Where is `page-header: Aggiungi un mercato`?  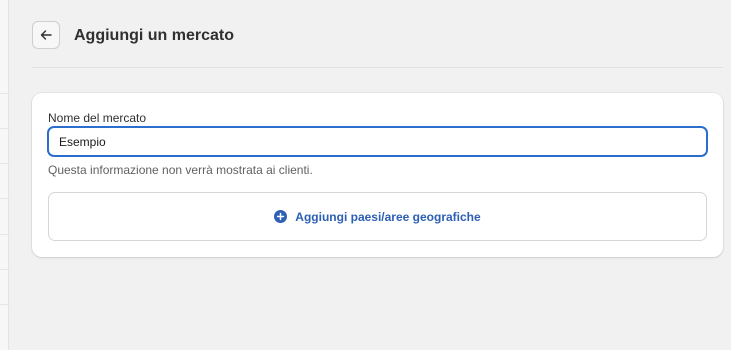 page-header: Aggiungi un mercato is located at coordinates (377, 44).